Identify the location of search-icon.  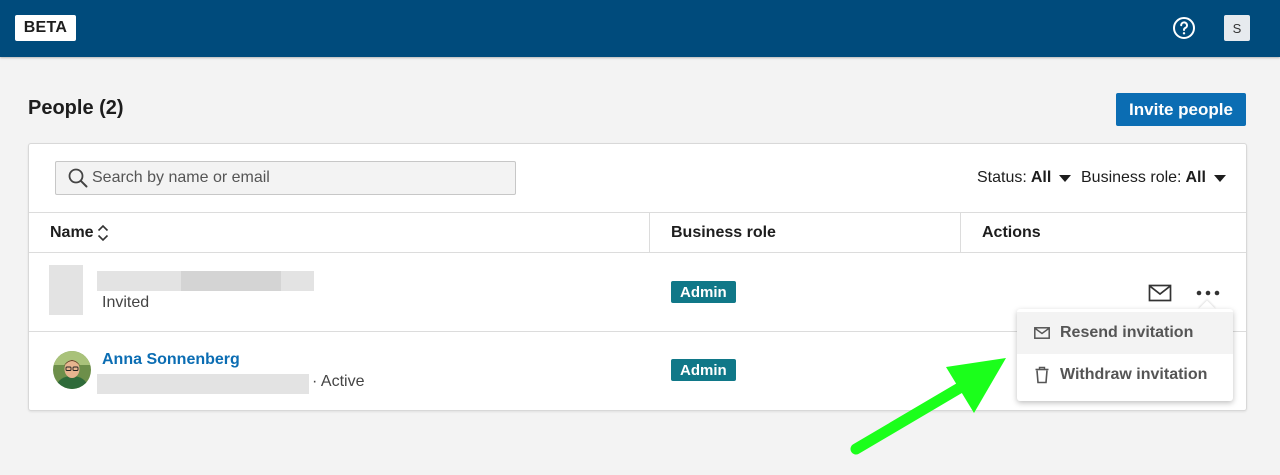
(78, 178).